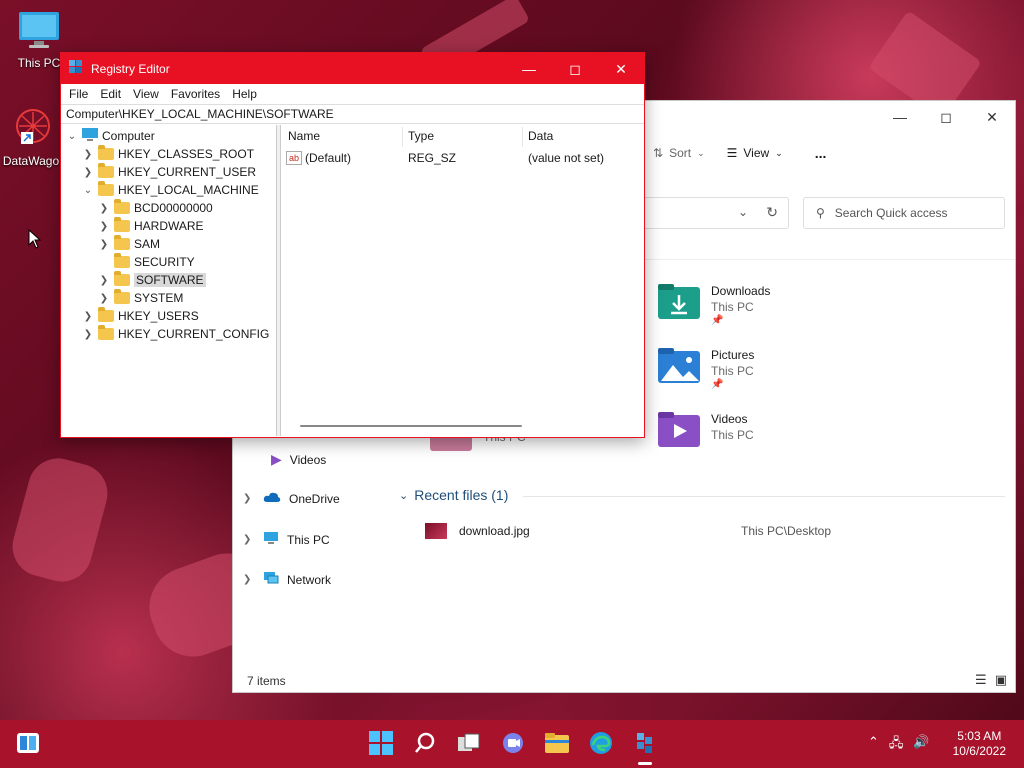 This screenshot has width=1024, height=768. What do you see at coordinates (921, 745) in the screenshot?
I see `volume-icon: 🔊` at bounding box center [921, 745].